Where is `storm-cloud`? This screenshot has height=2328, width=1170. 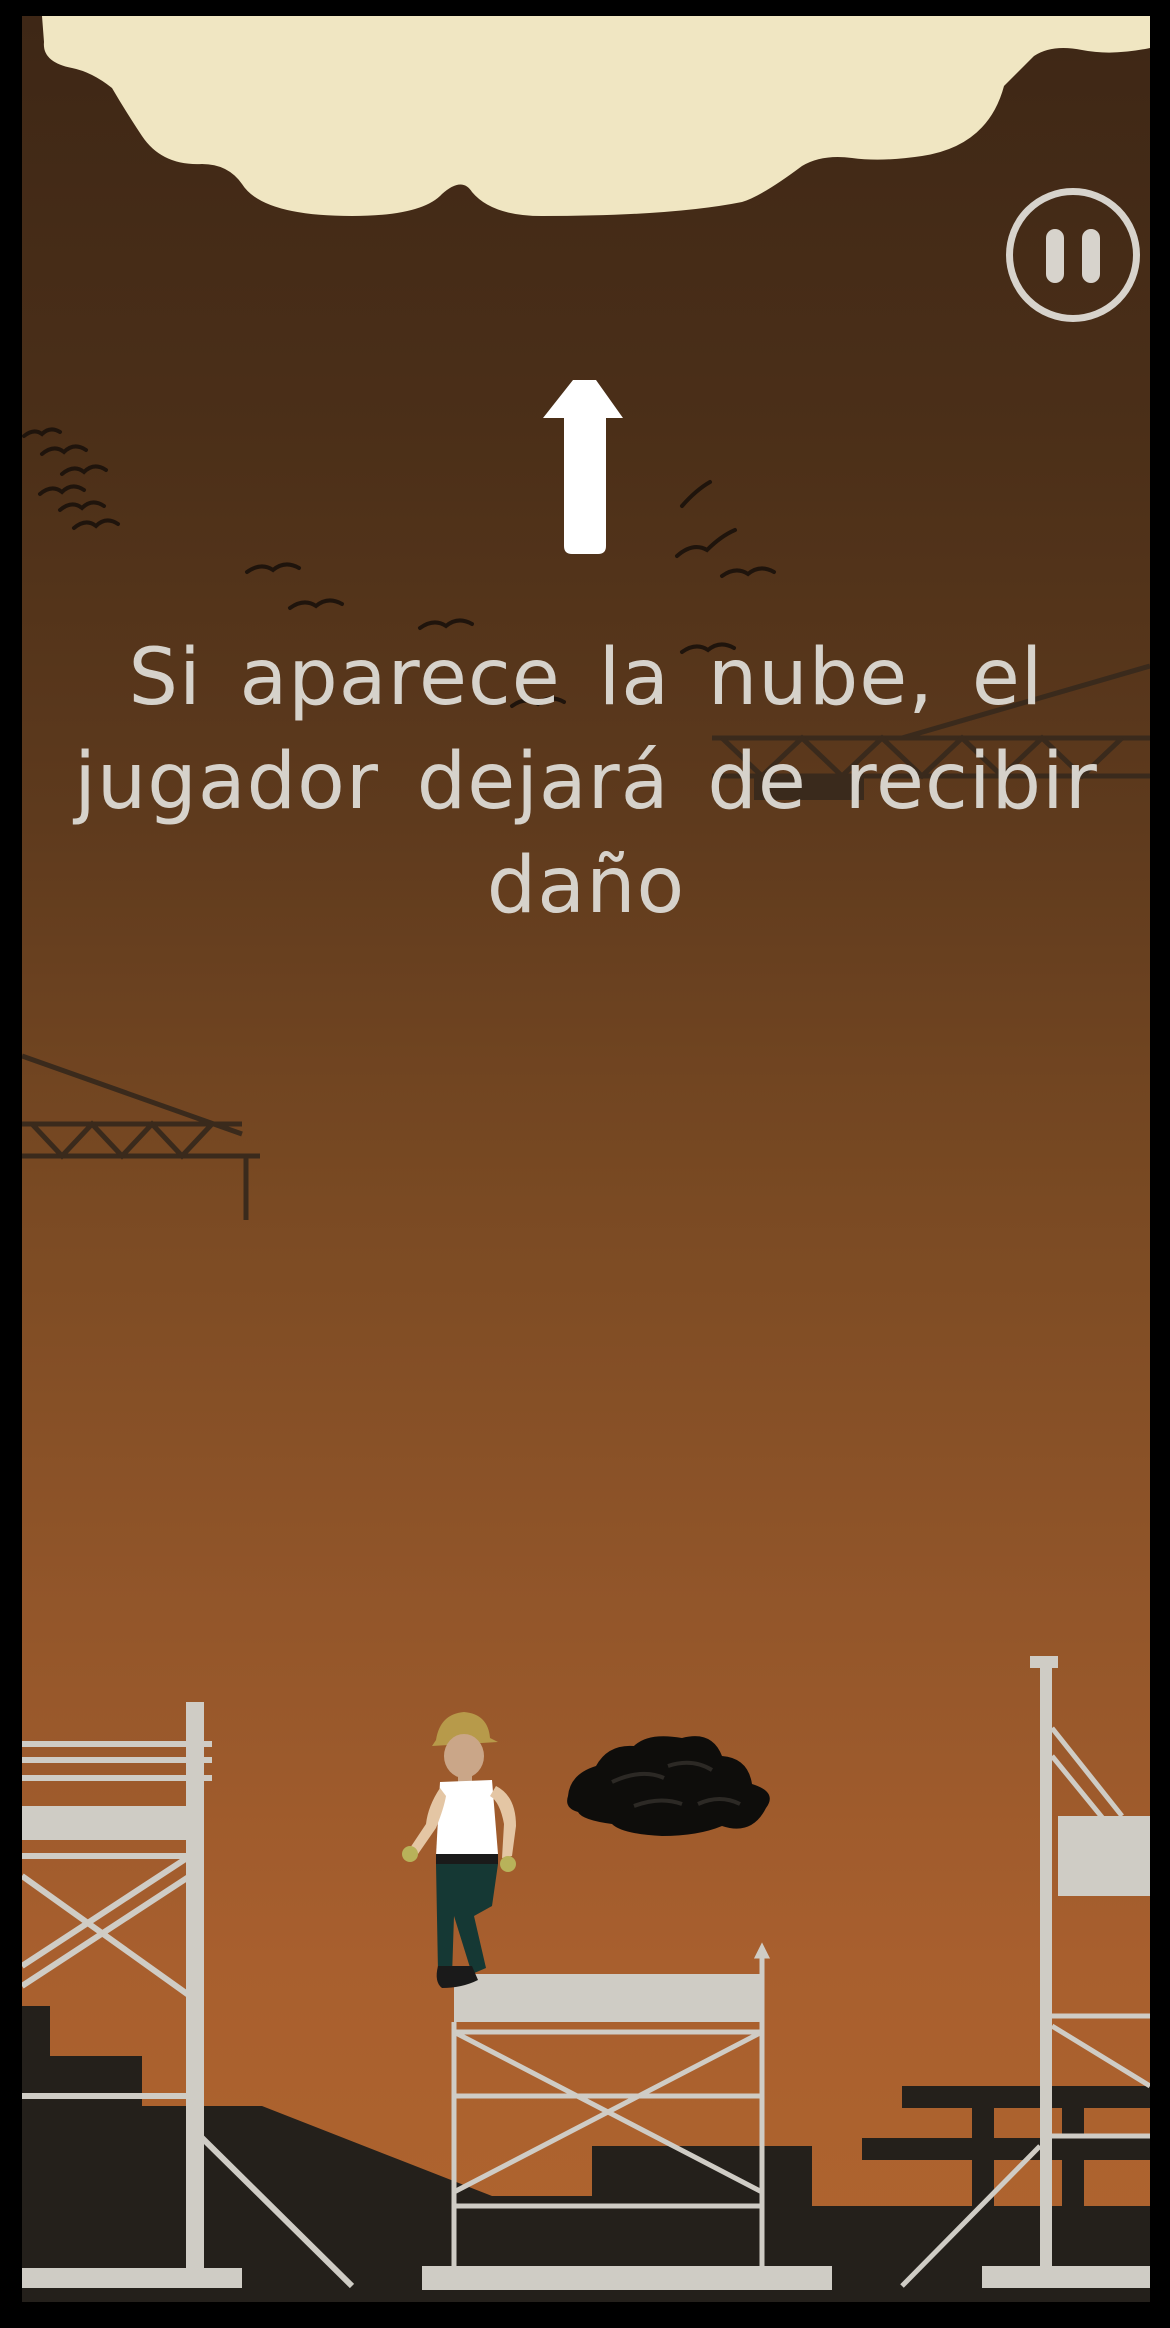 storm-cloud is located at coordinates (668, 1786).